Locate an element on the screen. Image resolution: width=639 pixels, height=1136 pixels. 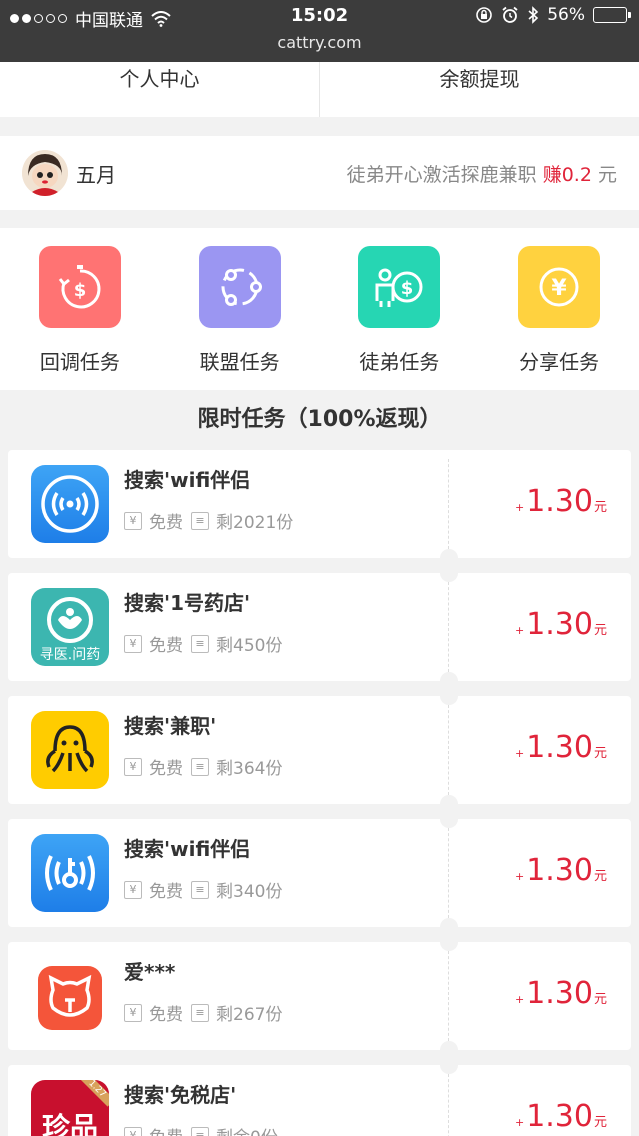
pharmacy-icon: 寻医.问药 is located at coordinates (70, 627).